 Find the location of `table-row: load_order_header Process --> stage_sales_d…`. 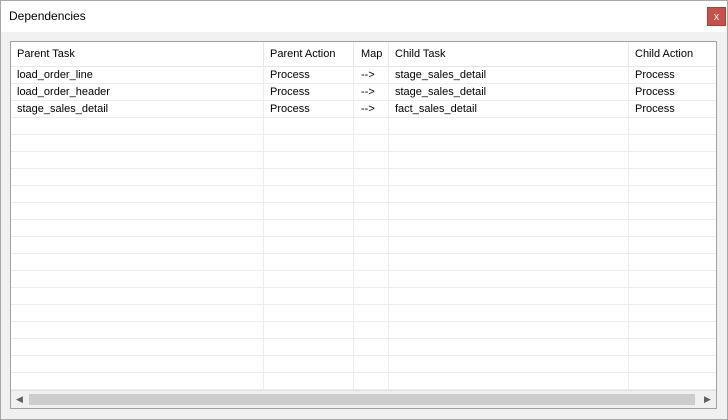

table-row: load_order_header Process --> stage_sales_d… is located at coordinates (363, 92).